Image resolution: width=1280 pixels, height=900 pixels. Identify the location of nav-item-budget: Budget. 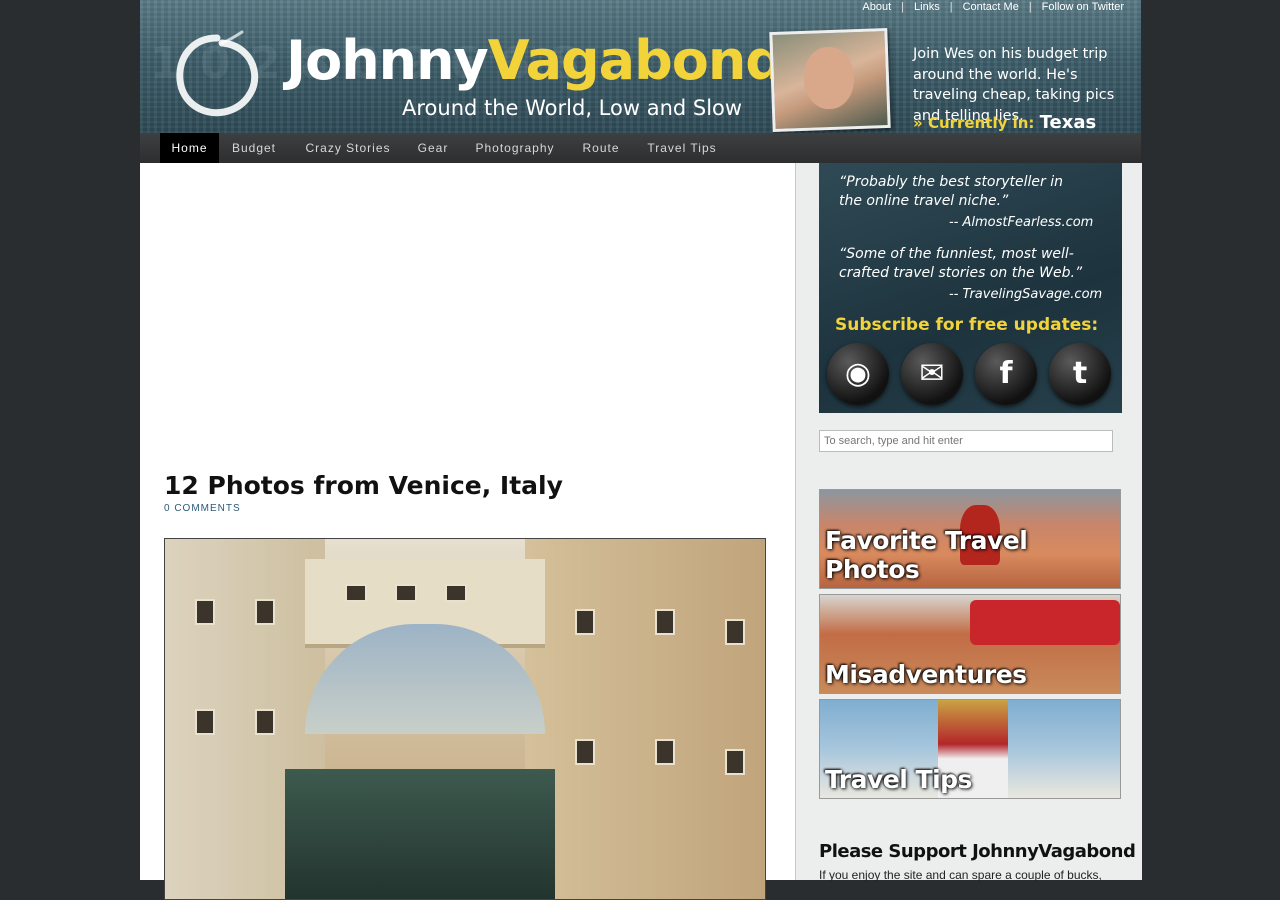
(254, 148).